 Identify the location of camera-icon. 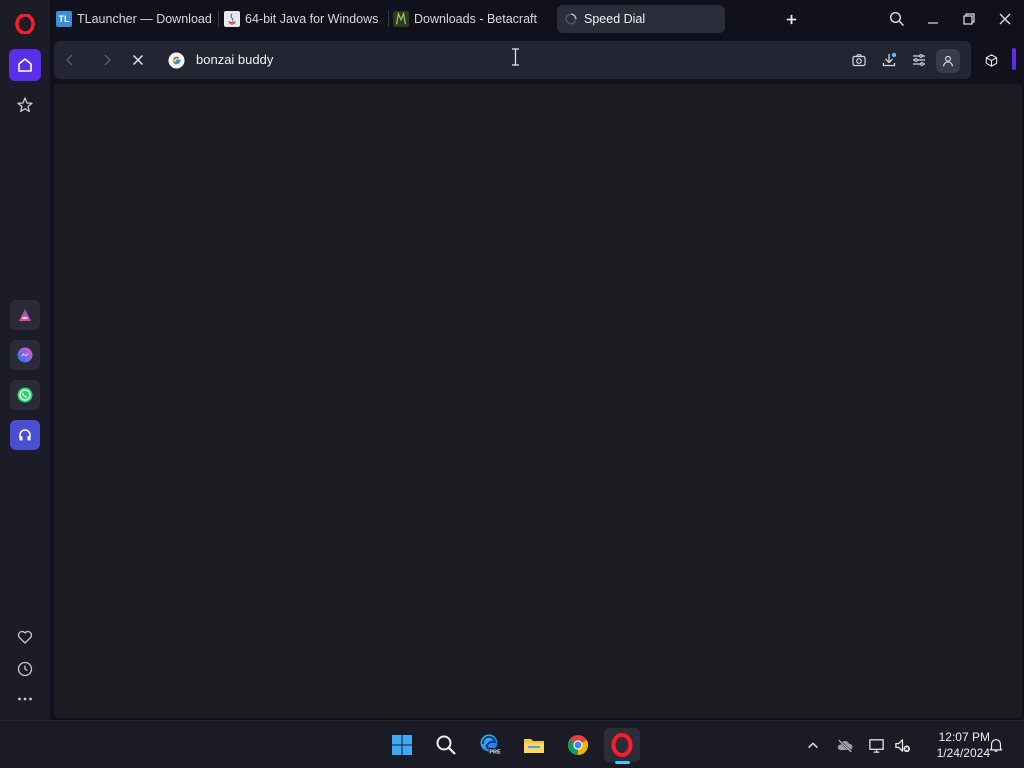
(859, 60).